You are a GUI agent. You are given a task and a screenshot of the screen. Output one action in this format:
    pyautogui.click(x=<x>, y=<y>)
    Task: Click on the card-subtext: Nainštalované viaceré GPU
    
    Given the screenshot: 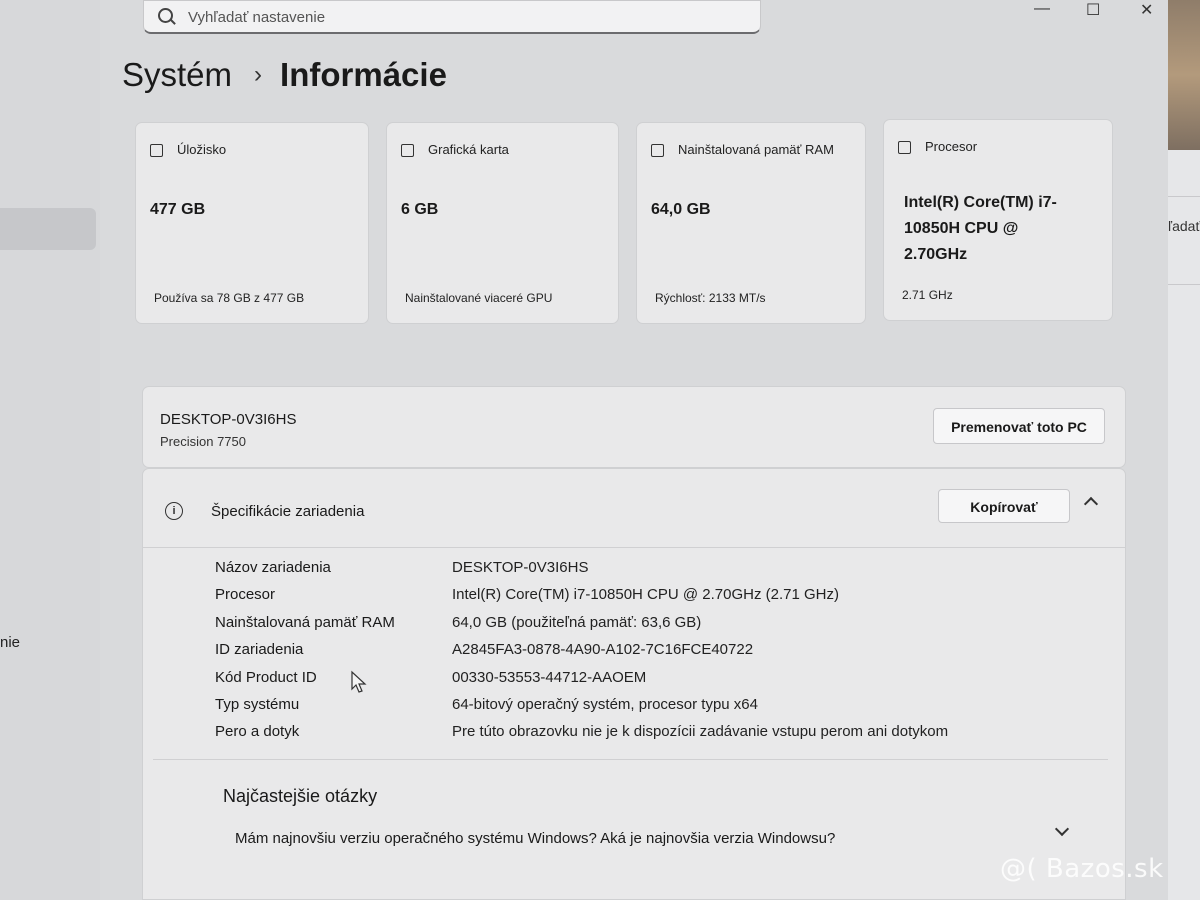 What is the action you would take?
    pyautogui.click(x=479, y=298)
    